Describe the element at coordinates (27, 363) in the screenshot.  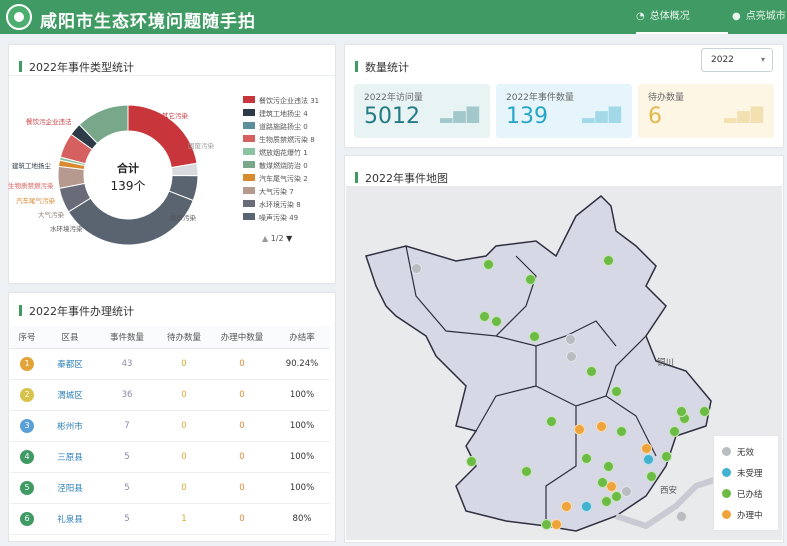
I see `gold-medal-icon: 1` at that location.